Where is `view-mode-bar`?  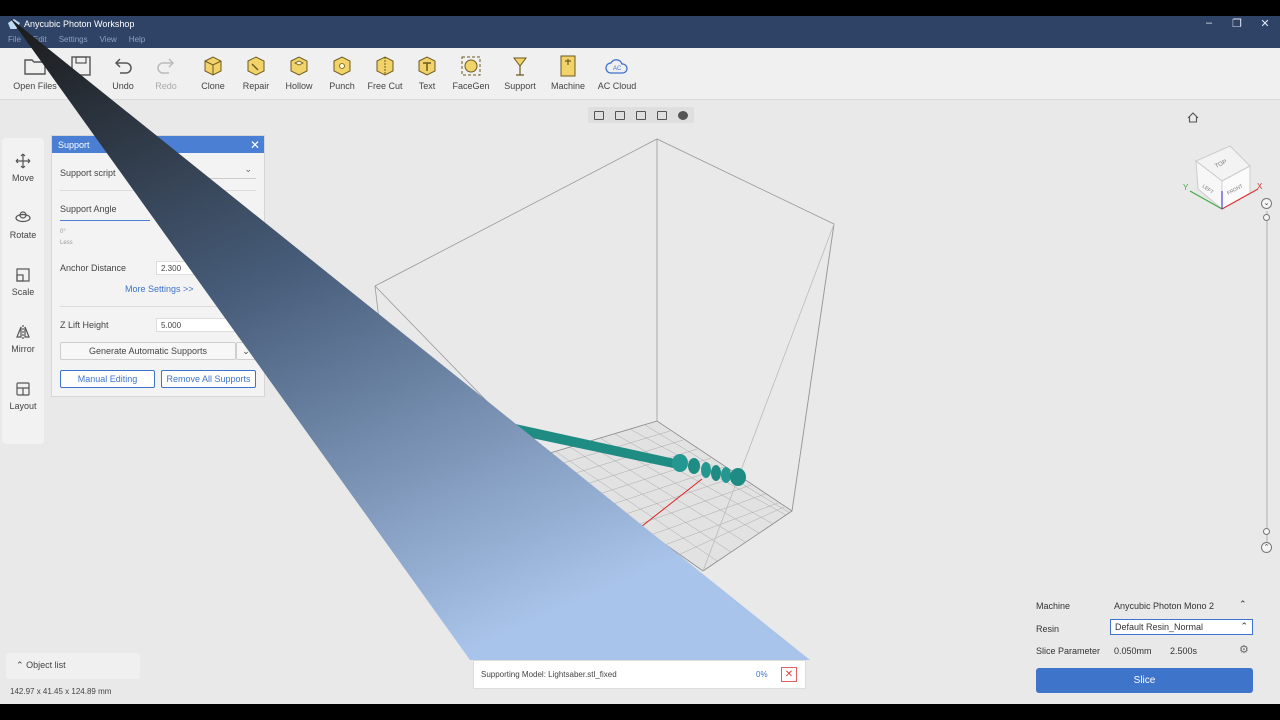
view-mode-bar is located at coordinates (641, 115).